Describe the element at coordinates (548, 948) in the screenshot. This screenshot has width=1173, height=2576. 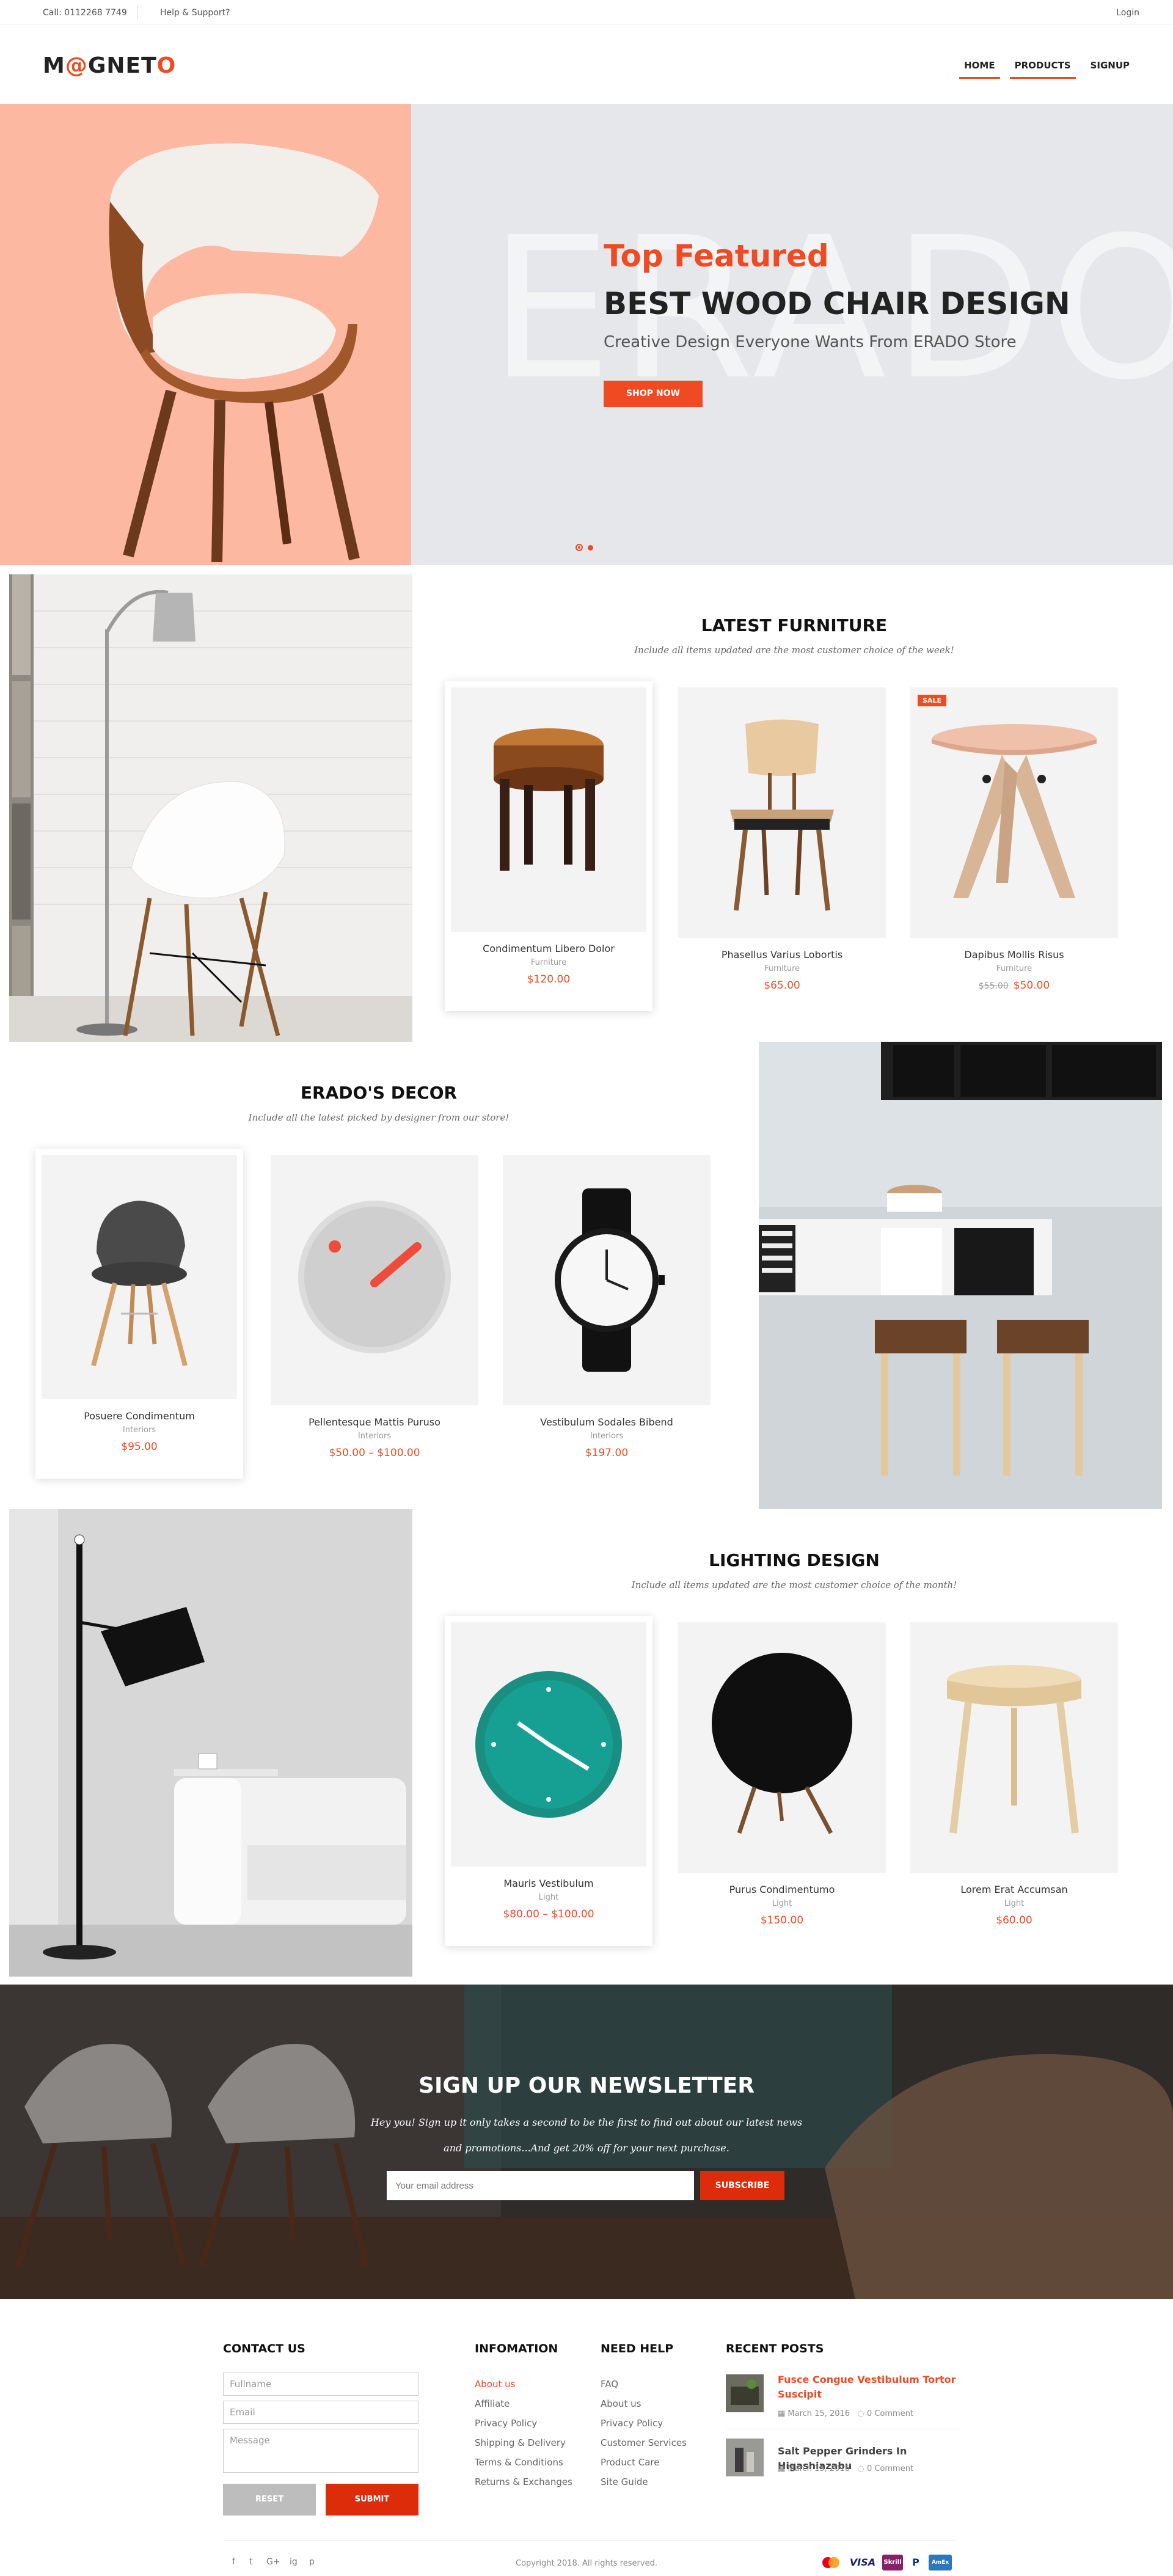
I see `product-name: Condimentum Libero Dolor` at that location.